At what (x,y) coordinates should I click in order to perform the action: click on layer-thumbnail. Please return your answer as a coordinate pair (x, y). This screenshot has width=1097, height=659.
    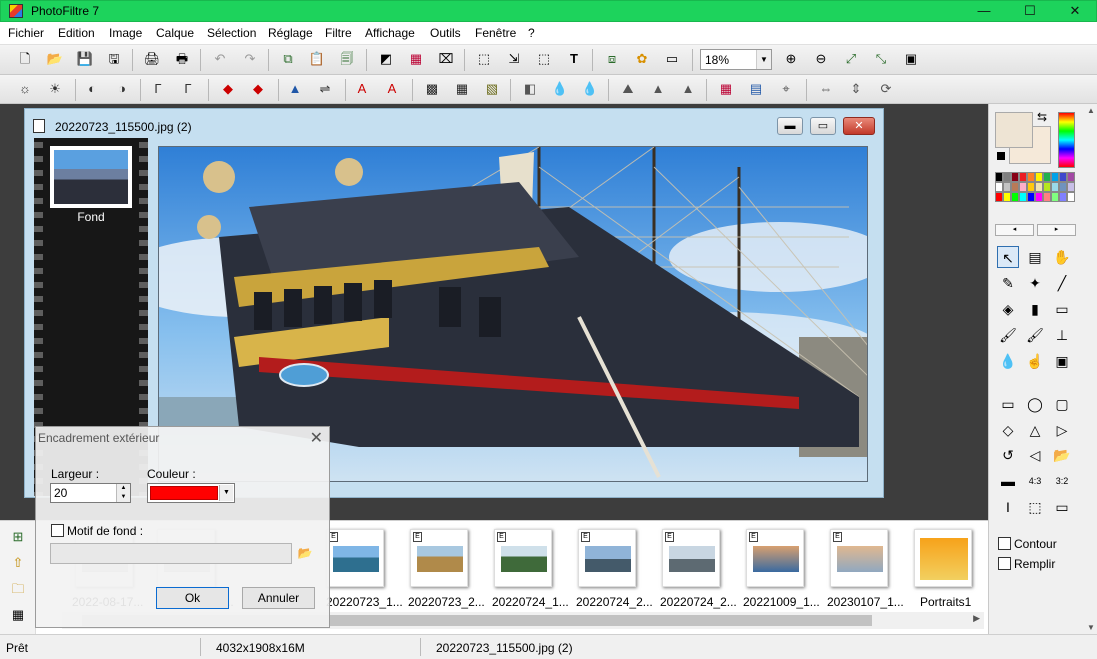
    Looking at the image, I should click on (91, 177).